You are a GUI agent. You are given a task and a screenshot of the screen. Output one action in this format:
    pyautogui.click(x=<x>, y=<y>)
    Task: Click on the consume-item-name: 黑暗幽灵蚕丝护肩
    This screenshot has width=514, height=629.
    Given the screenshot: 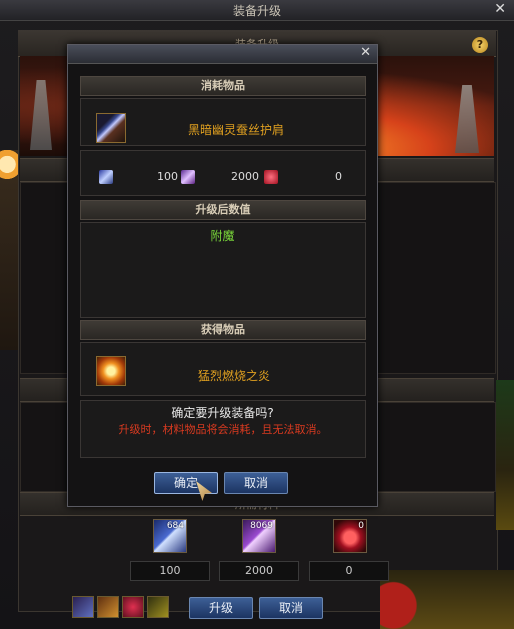 What is the action you would take?
    pyautogui.click(x=236, y=130)
    